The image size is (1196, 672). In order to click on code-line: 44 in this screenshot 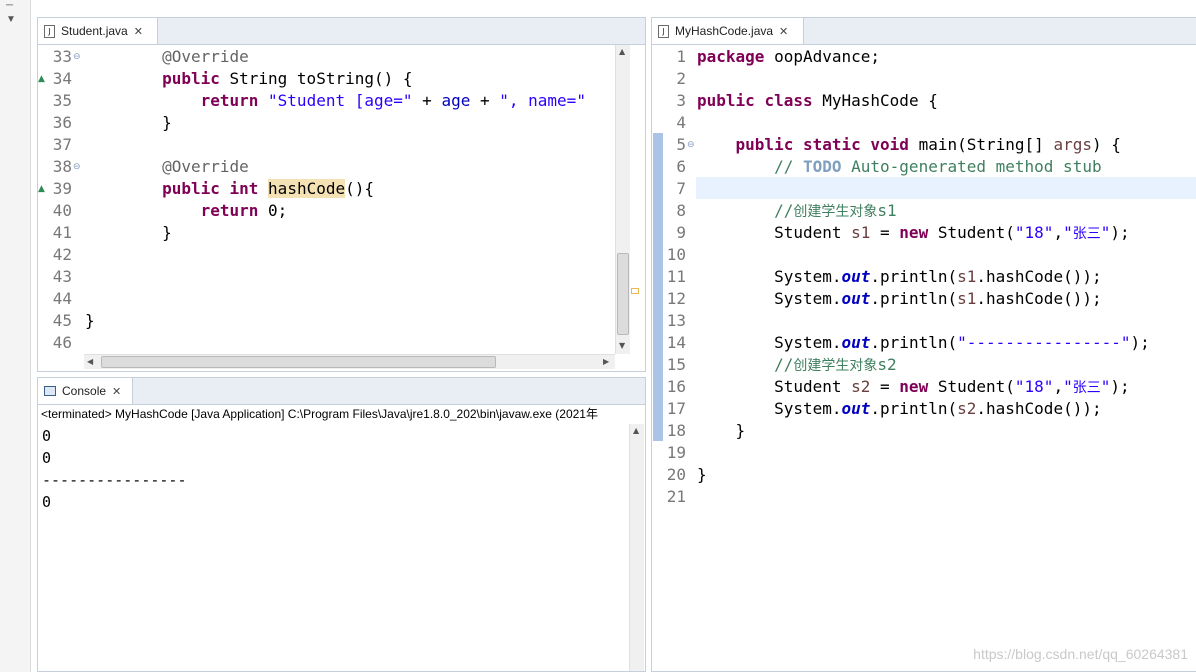, I will do `click(327, 299)`.